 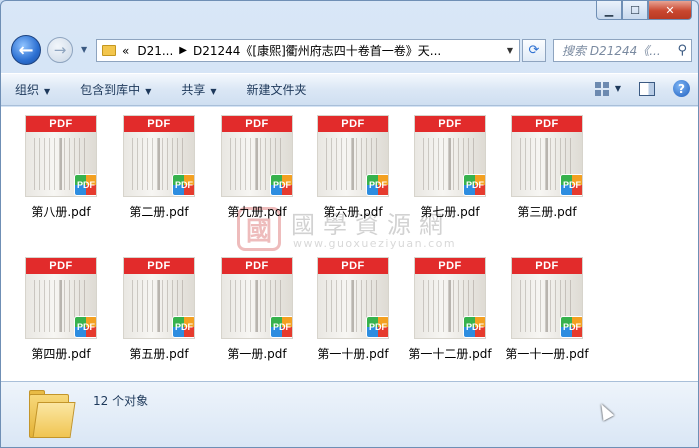 I want to click on arrow-right-icon: →, so click(x=60, y=50).